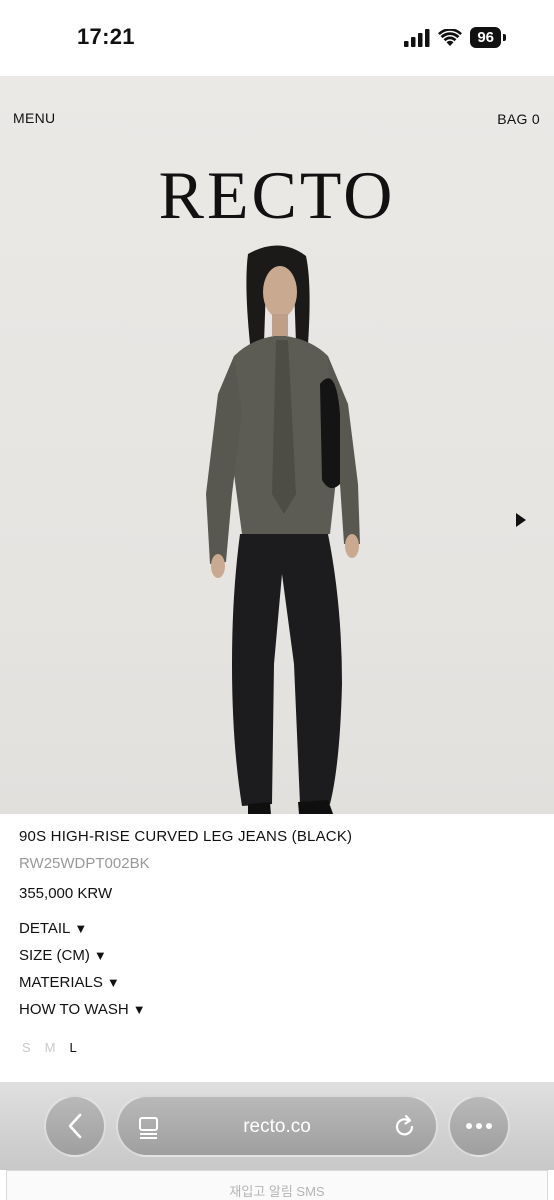 The height and width of the screenshot is (1200, 554). What do you see at coordinates (450, 37) in the screenshot?
I see `wifi-icon` at bounding box center [450, 37].